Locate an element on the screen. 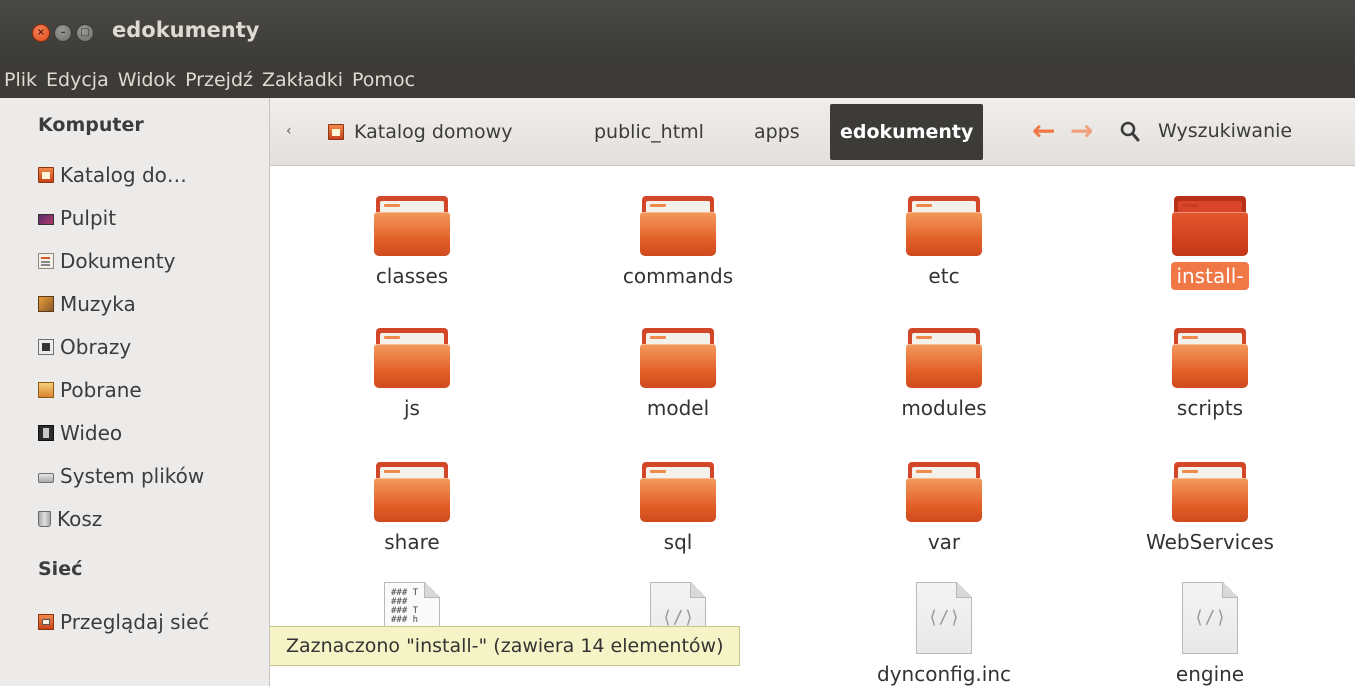 The width and height of the screenshot is (1355, 688). sidebar-item-desktop: Pulpit is located at coordinates (77, 218).